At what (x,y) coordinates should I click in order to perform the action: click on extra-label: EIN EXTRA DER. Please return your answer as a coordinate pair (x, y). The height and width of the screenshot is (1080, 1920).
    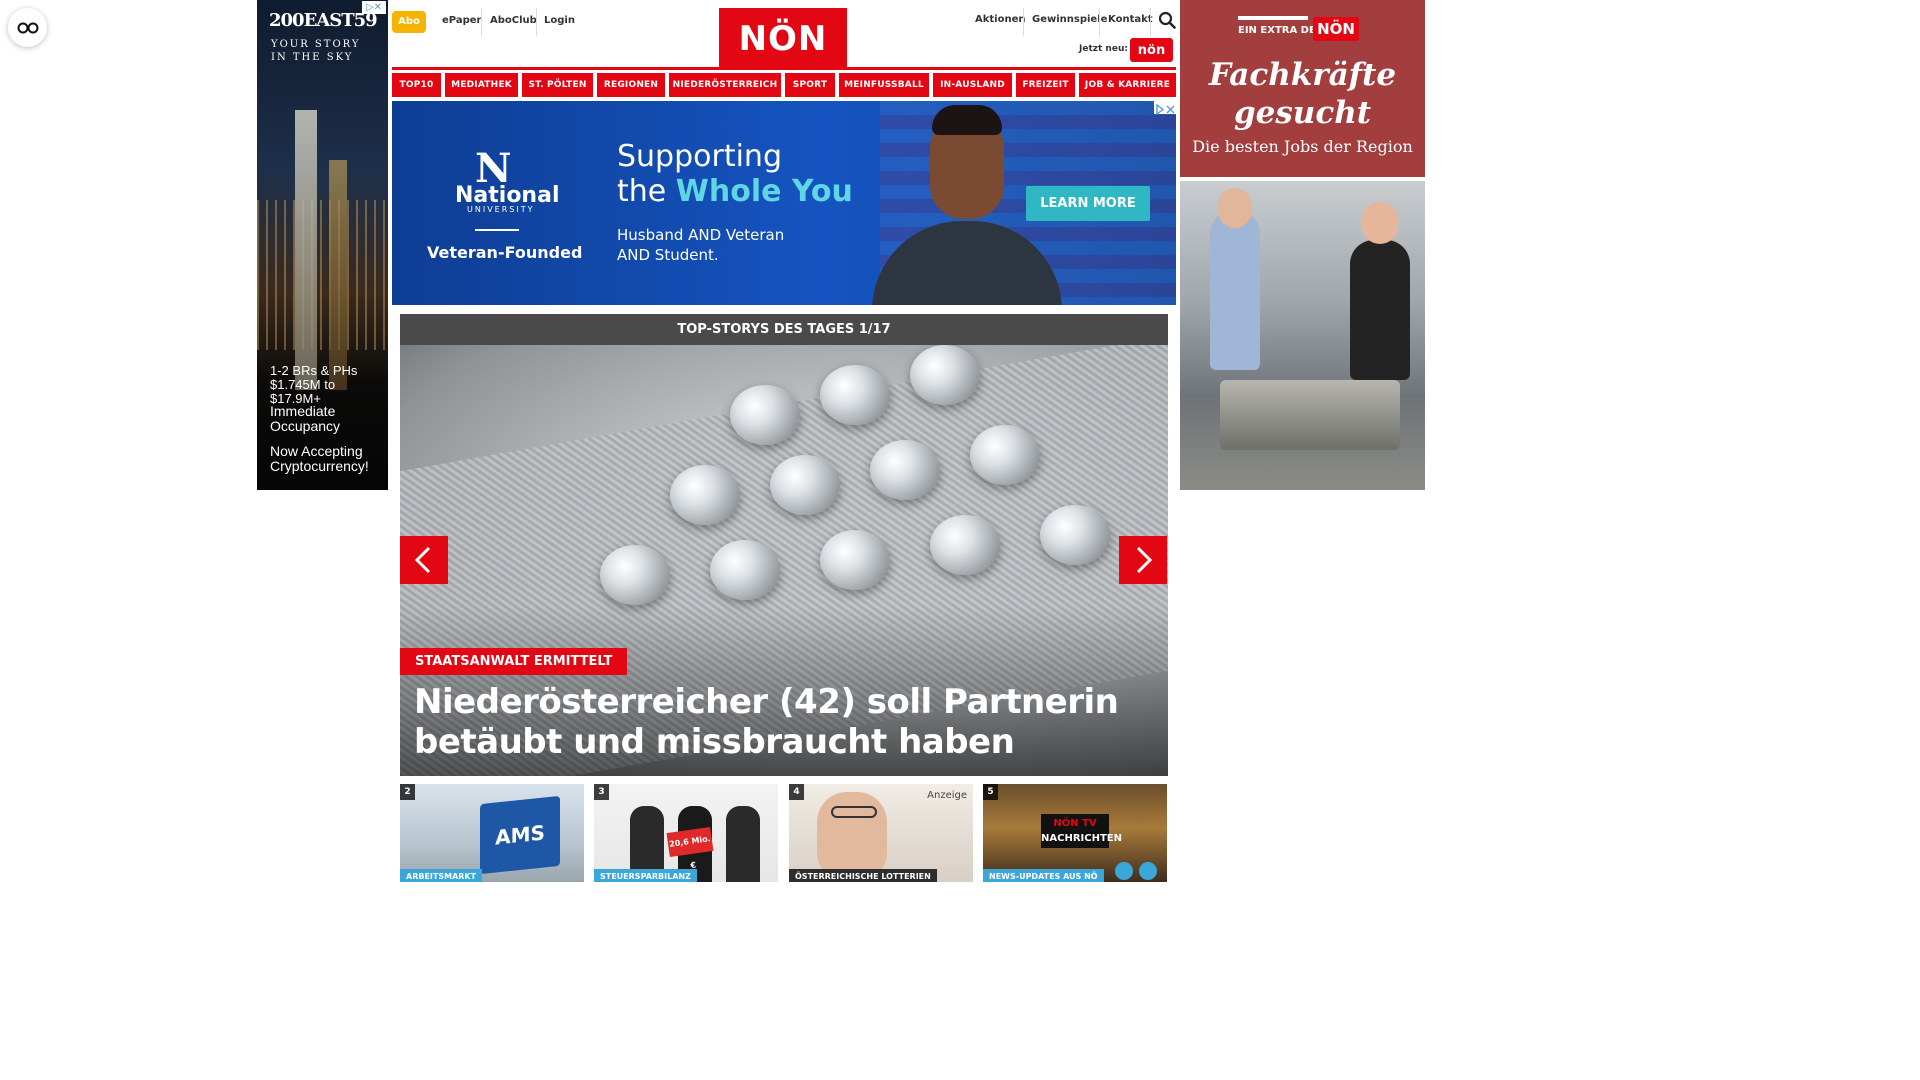
    Looking at the image, I should click on (1281, 30).